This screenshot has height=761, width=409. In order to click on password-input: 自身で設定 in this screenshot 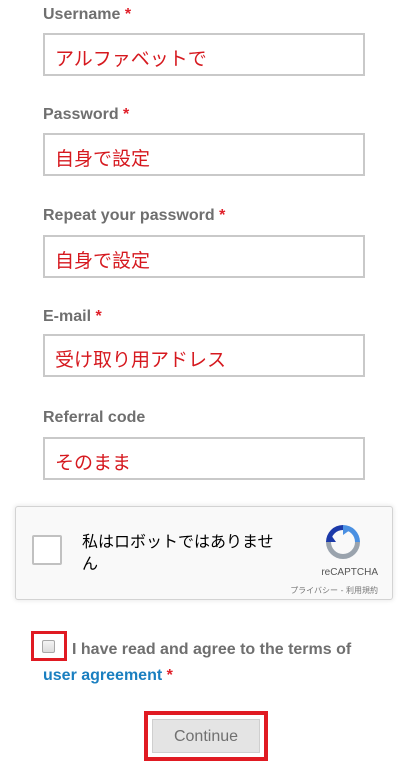, I will do `click(204, 154)`.